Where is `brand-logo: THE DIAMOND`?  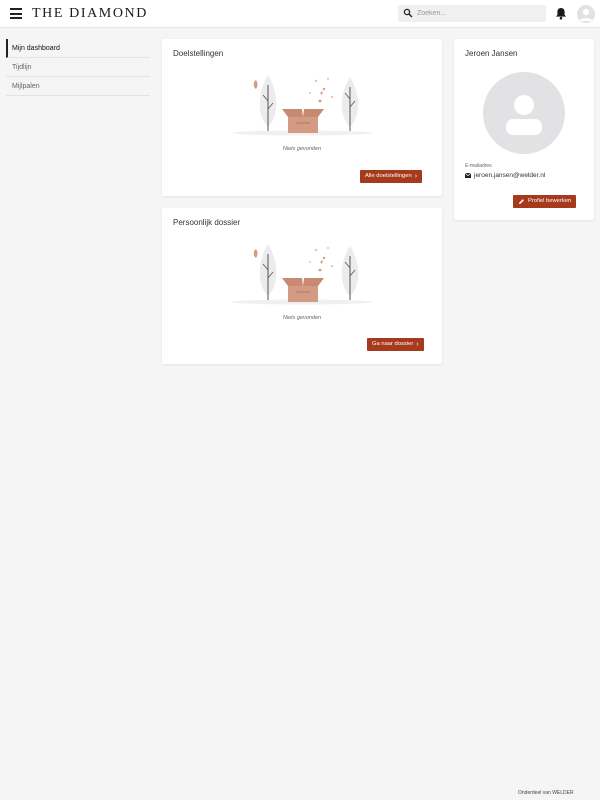
brand-logo: THE DIAMOND is located at coordinates (90, 14).